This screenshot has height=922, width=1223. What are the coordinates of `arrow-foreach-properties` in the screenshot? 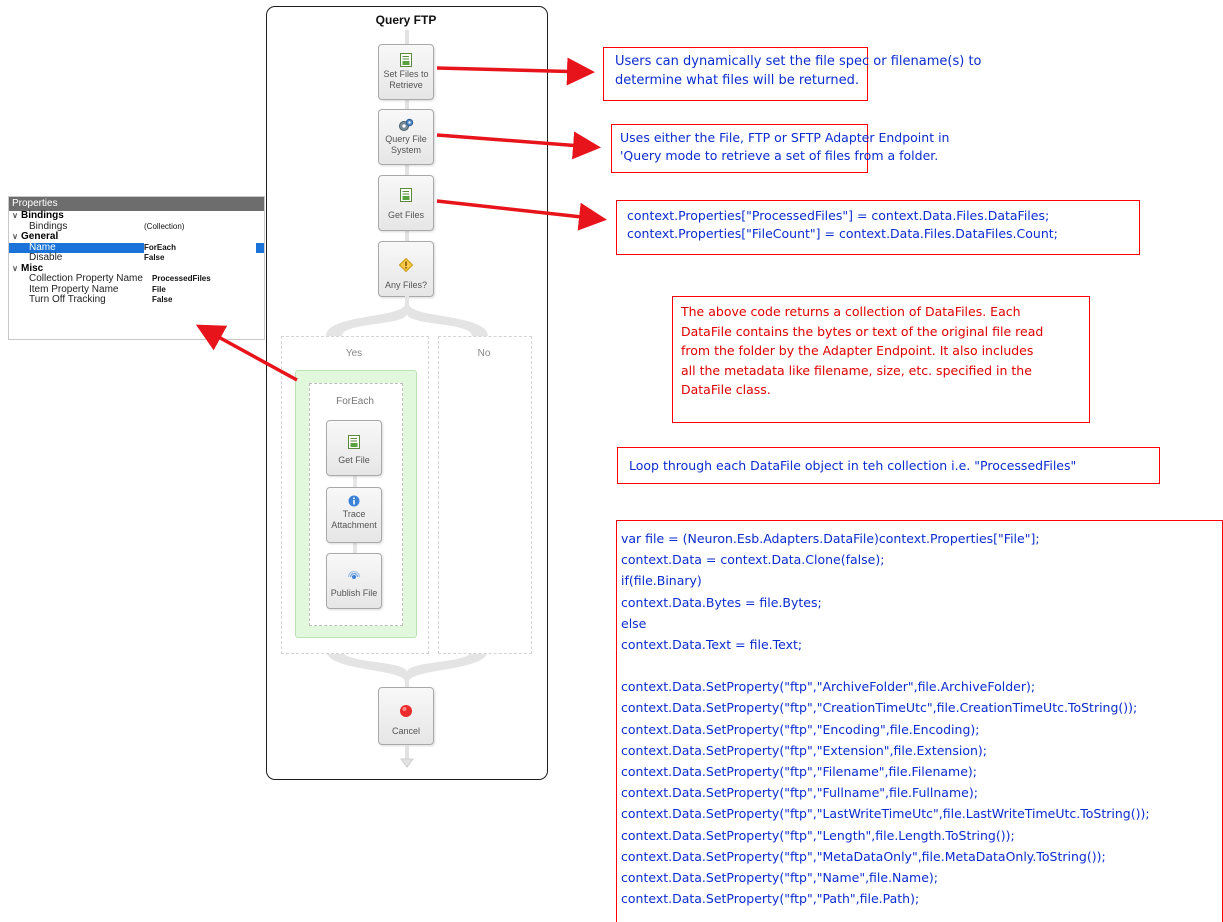 It's located at (246, 353).